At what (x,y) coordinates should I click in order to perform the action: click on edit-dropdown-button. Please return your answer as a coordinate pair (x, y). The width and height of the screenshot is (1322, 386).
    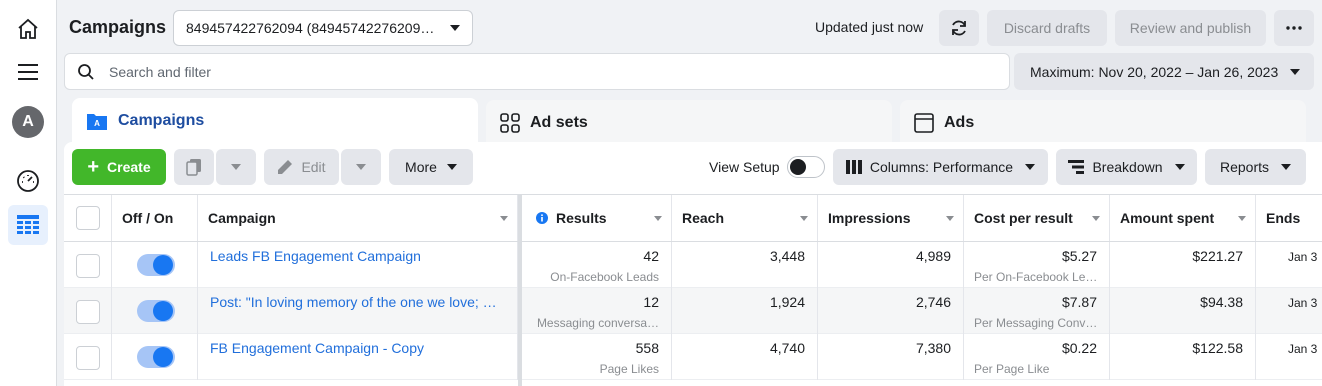
    Looking at the image, I should click on (361, 167).